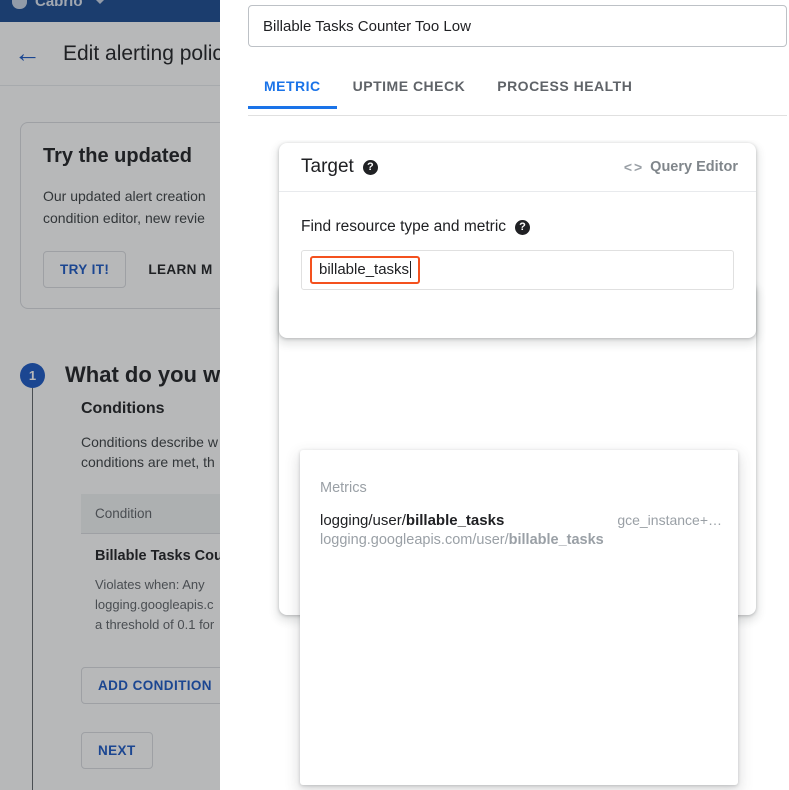  What do you see at coordinates (117, 750) in the screenshot?
I see `next-button: NEXT` at bounding box center [117, 750].